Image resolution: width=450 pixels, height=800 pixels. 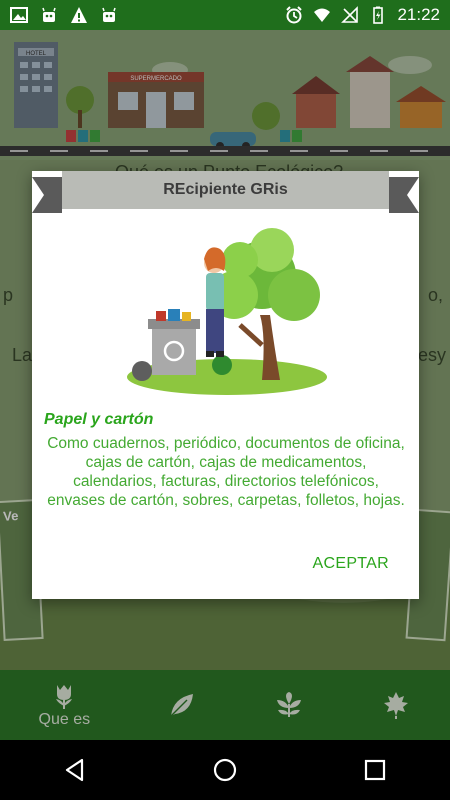 I want to click on system-navigation-bar, so click(x=225, y=770).